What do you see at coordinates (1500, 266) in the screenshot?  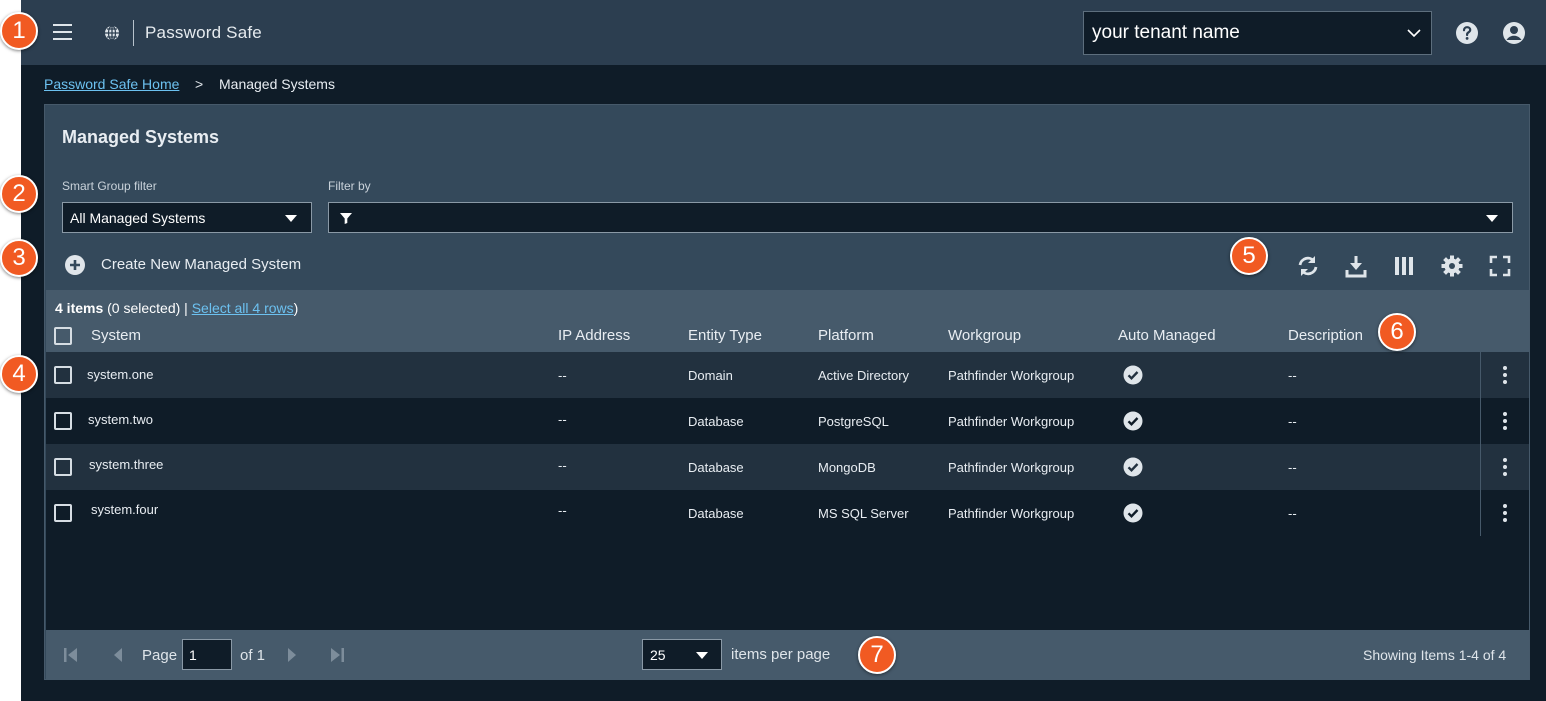 I see `fullscreen-icon` at bounding box center [1500, 266].